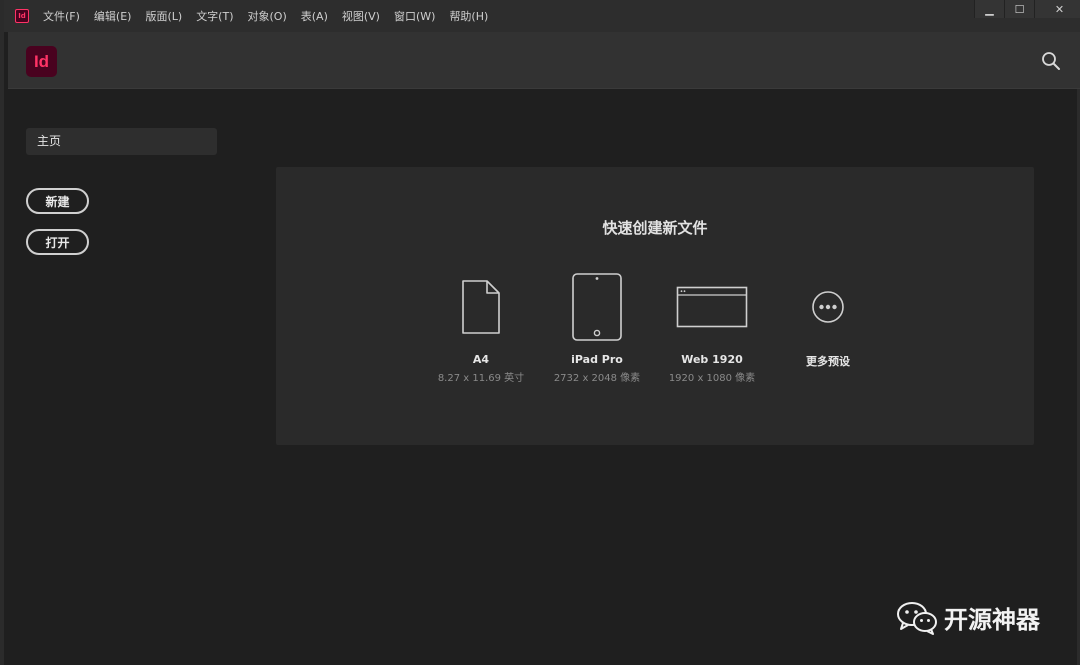  What do you see at coordinates (712, 359) in the screenshot?
I see `preset-name: Web 1920` at bounding box center [712, 359].